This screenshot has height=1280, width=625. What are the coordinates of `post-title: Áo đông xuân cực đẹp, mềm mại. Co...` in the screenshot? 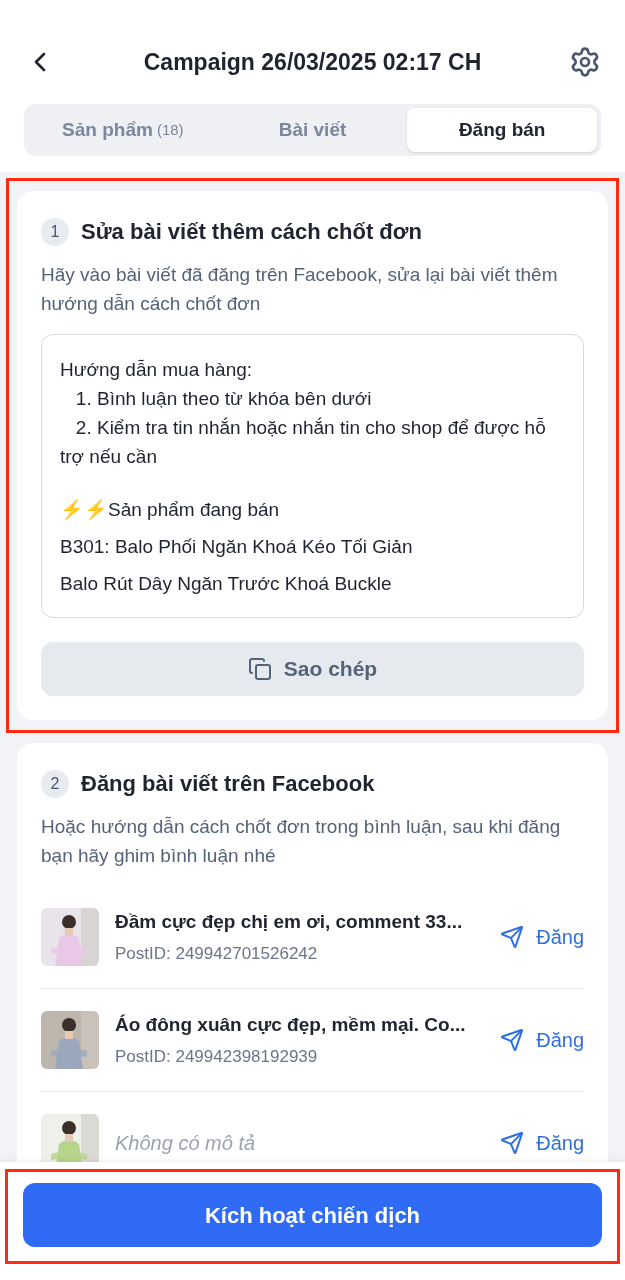 It's located at (291, 1025).